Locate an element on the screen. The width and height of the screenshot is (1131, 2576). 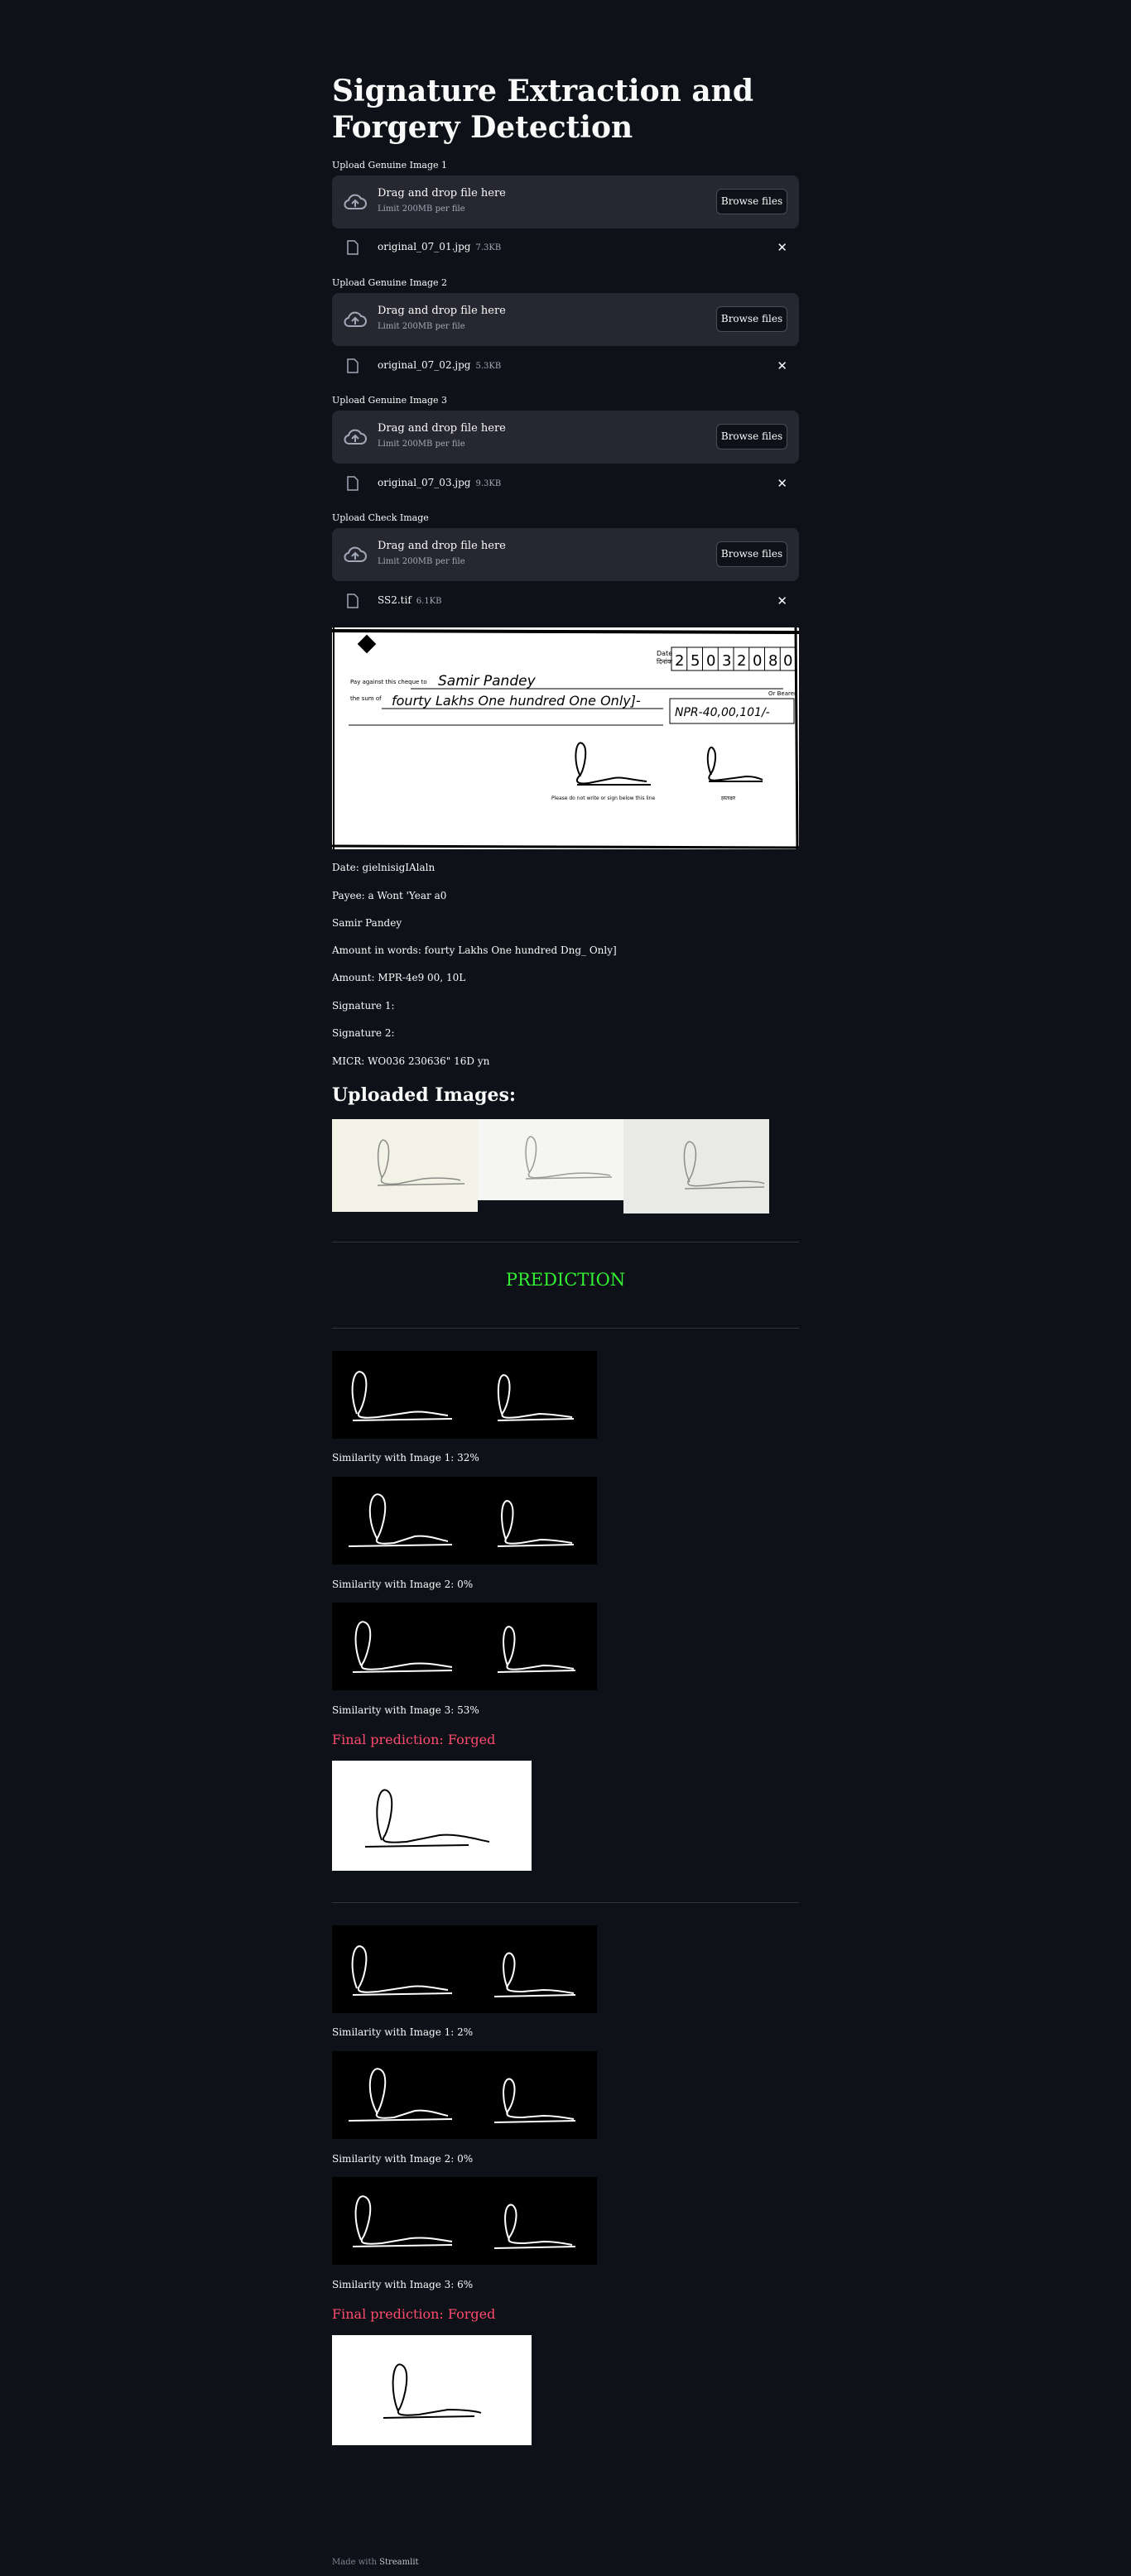
file-size: 5.3KB is located at coordinates (489, 366).